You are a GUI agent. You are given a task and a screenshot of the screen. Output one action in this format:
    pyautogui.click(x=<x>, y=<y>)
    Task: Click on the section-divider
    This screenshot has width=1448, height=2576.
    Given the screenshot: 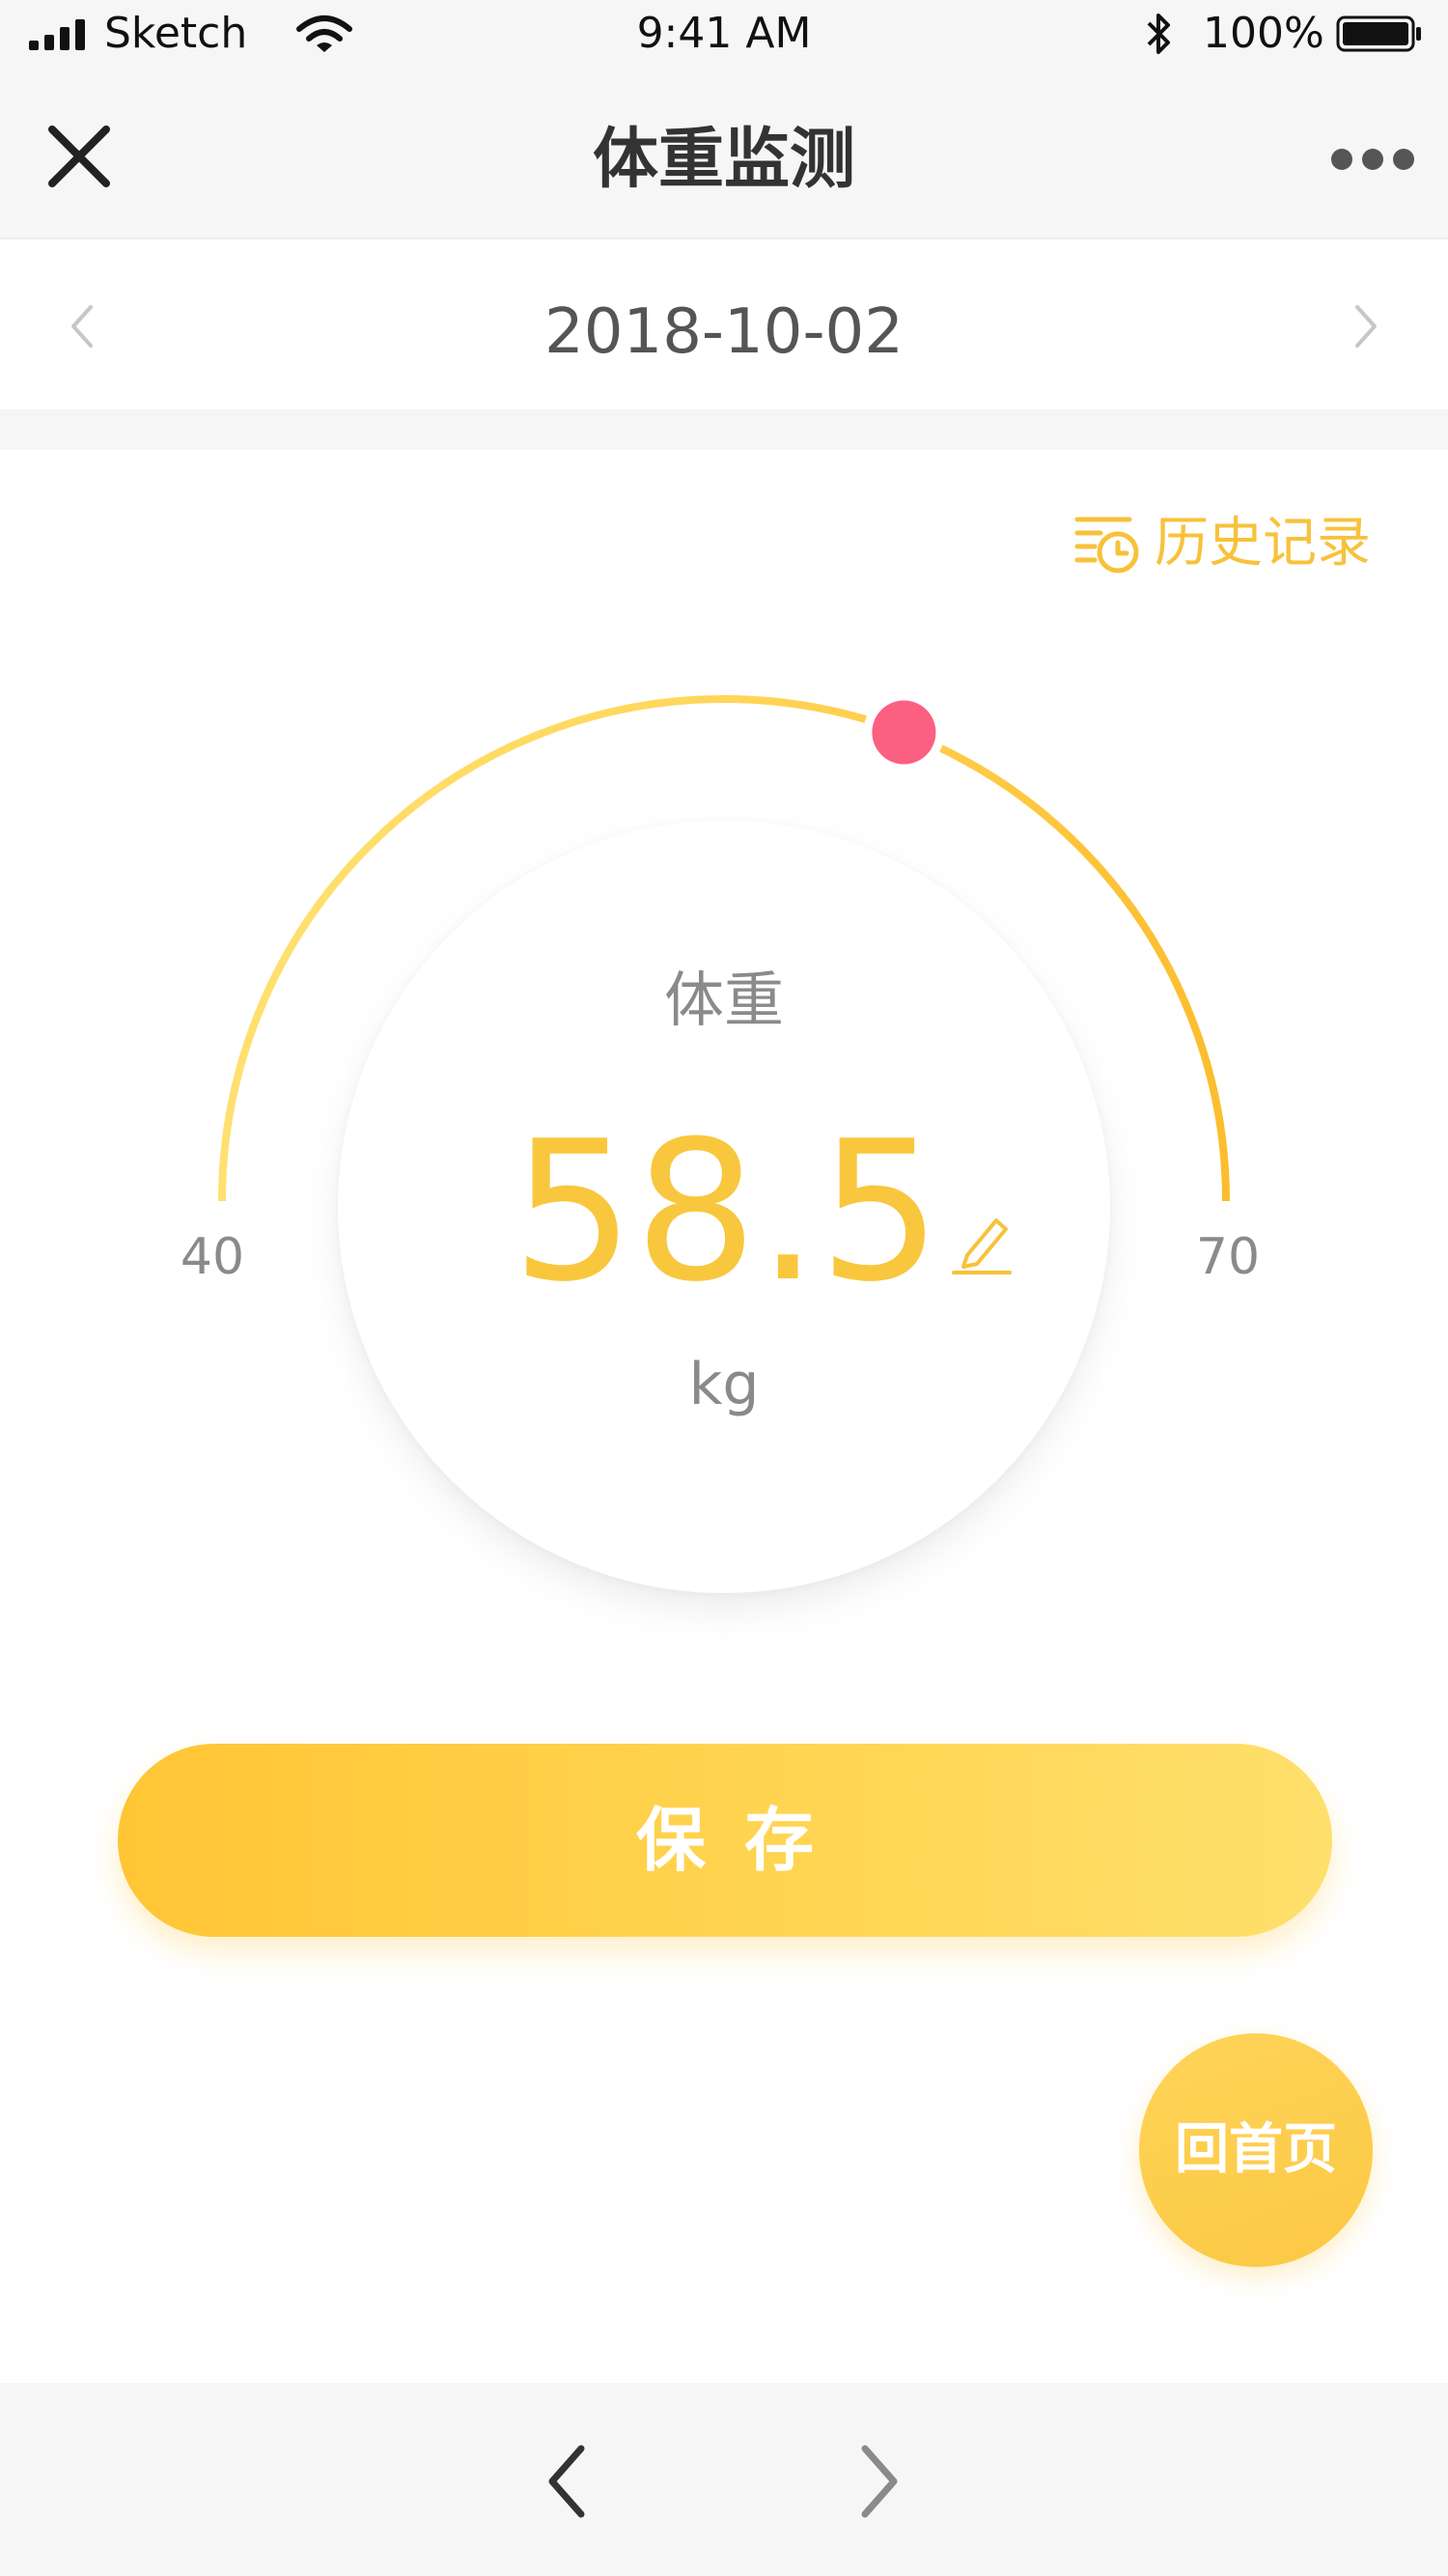 What is the action you would take?
    pyautogui.click(x=724, y=430)
    